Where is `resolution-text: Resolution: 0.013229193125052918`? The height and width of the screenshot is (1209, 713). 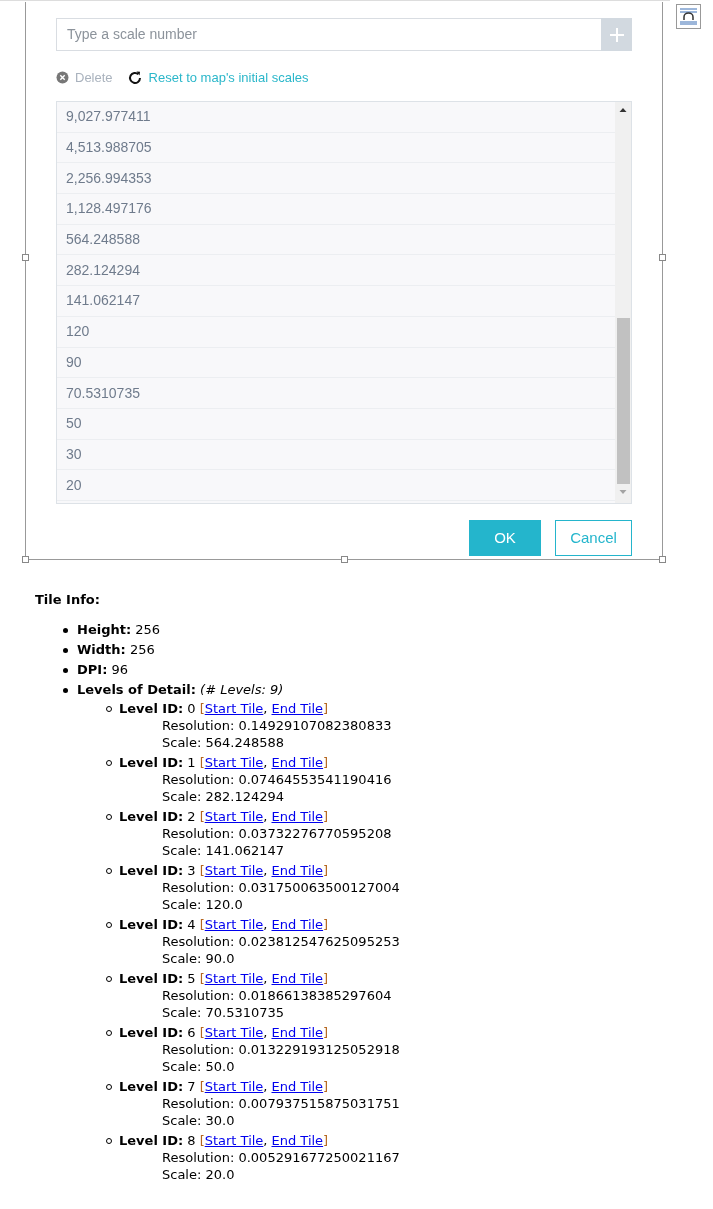
resolution-text: Resolution: 0.013229193125052918 is located at coordinates (280, 1049).